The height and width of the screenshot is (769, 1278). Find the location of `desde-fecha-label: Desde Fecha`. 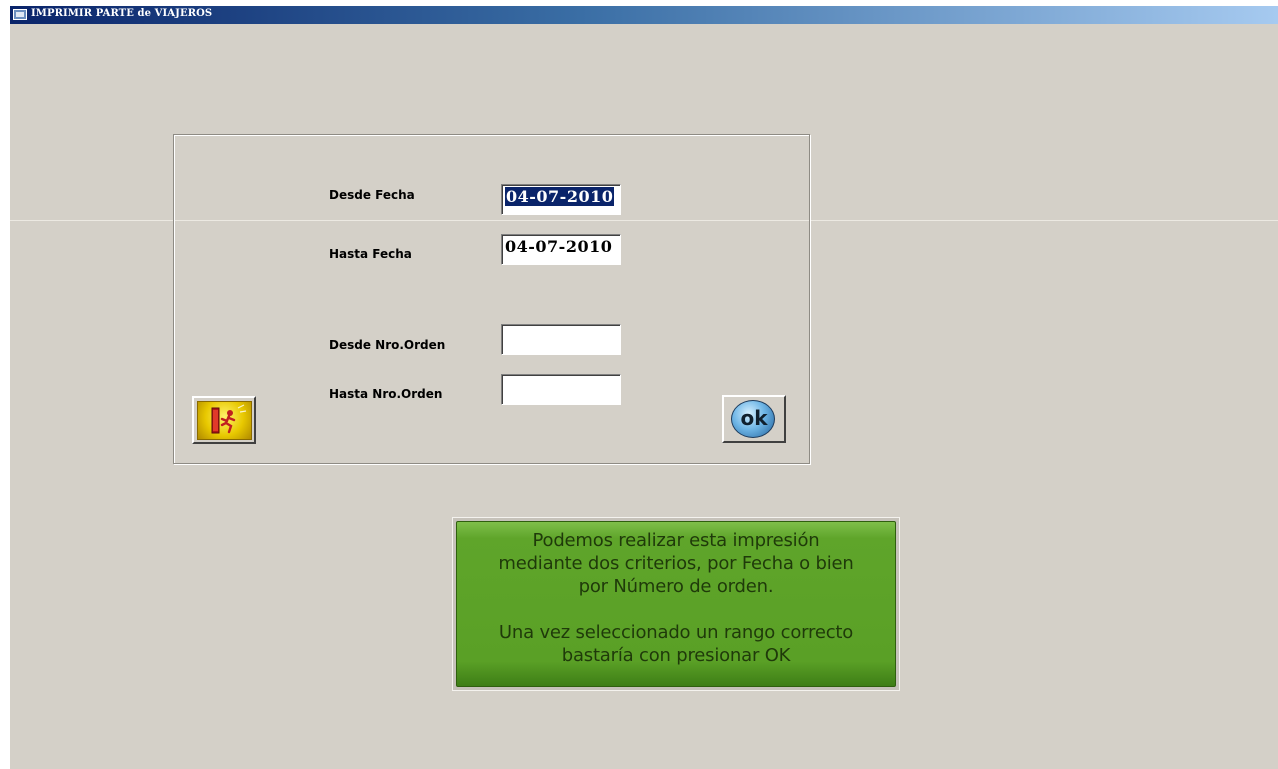

desde-fecha-label: Desde Fecha is located at coordinates (372, 195).